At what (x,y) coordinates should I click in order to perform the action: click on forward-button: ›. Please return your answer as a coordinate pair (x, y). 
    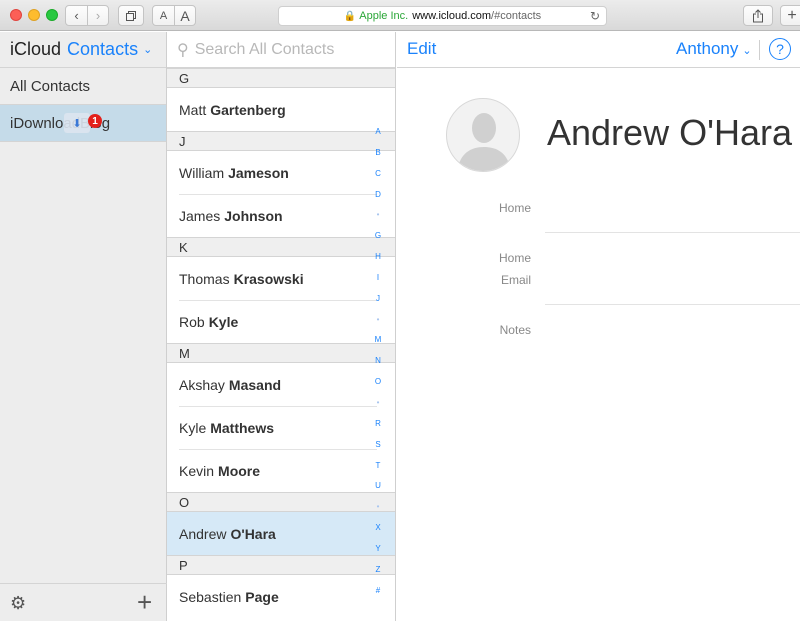
    Looking at the image, I should click on (97, 15).